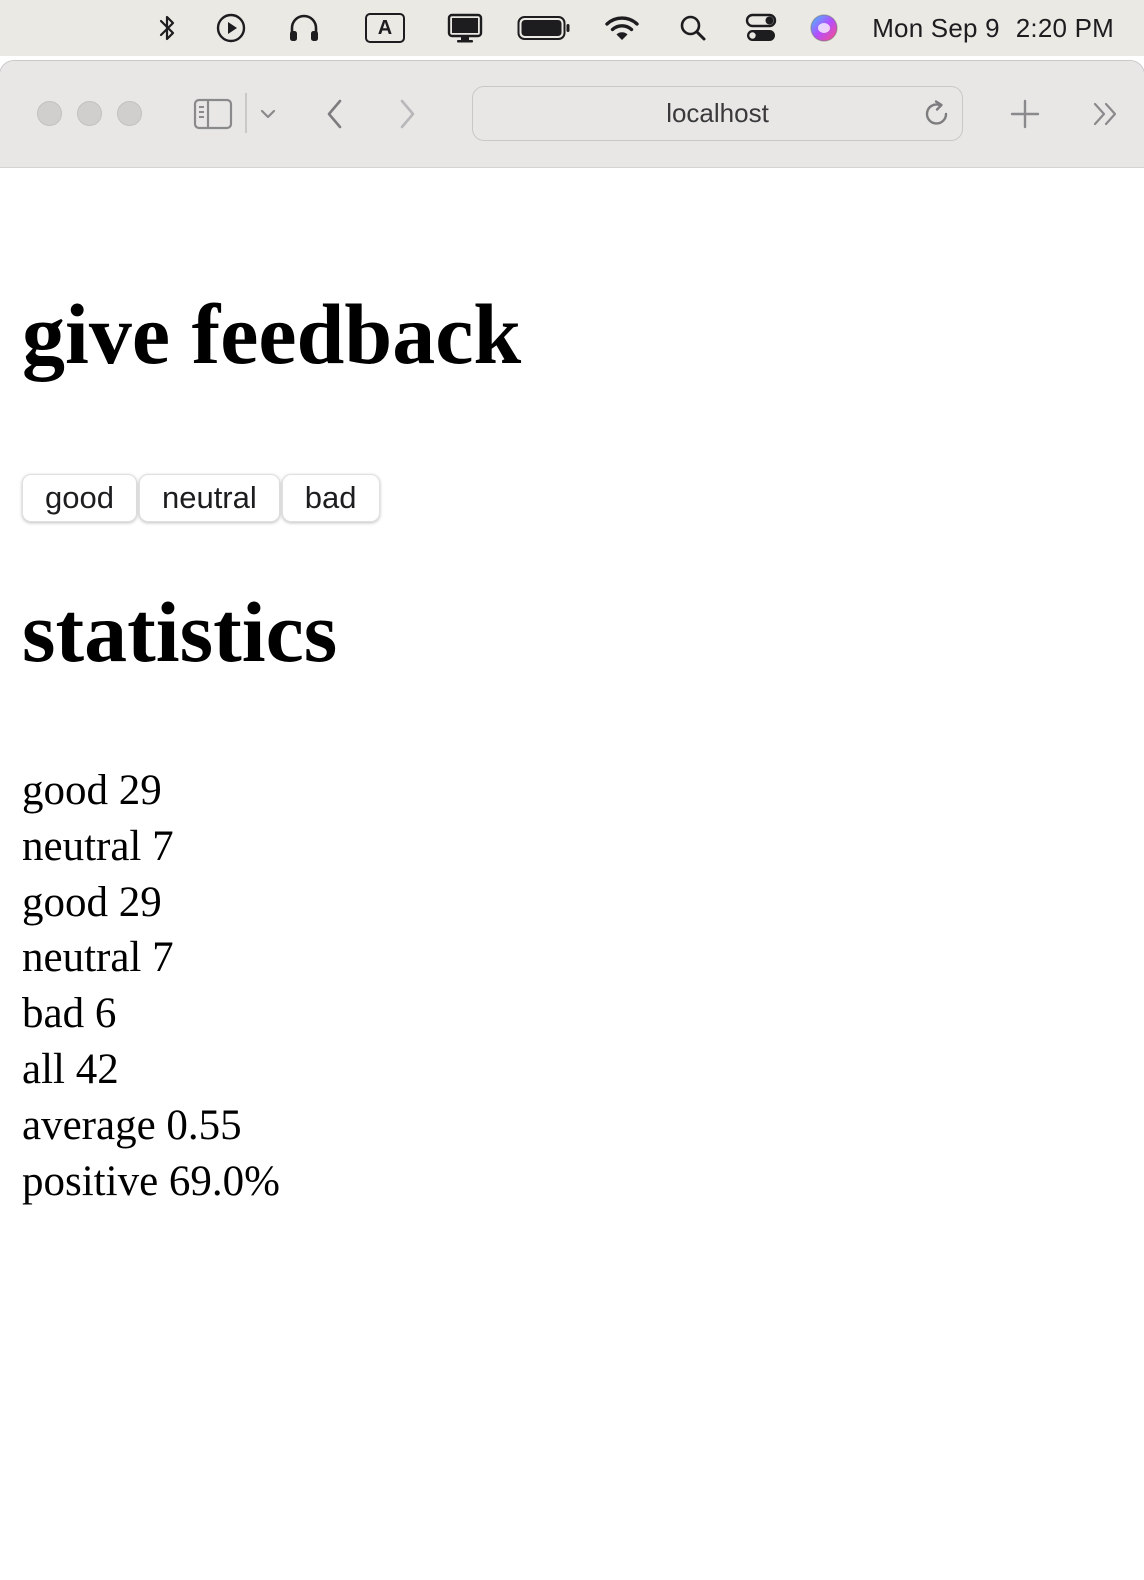 Image resolution: width=1144 pixels, height=1580 pixels. I want to click on search-icon, so click(693, 28).